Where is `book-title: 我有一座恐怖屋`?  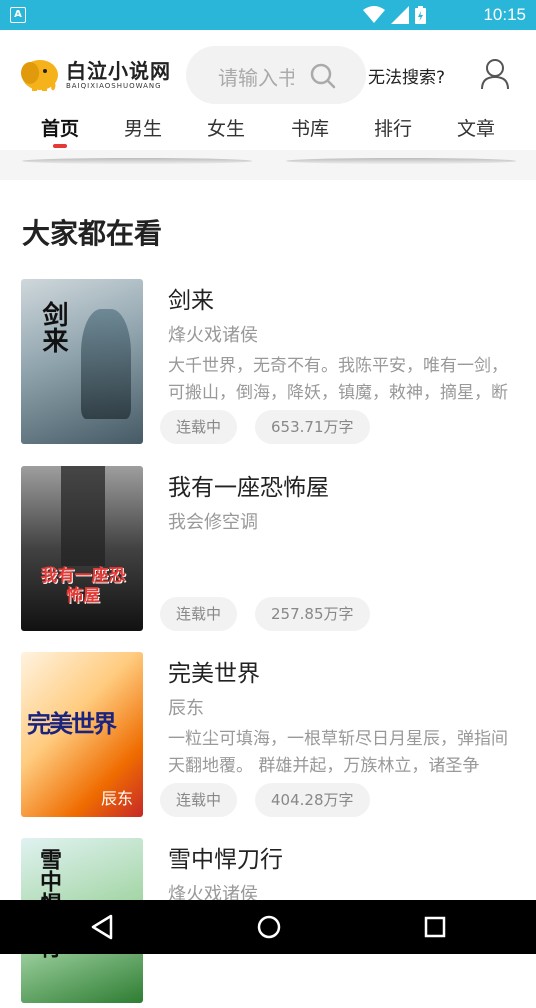 book-title: 我有一座恐怖屋 is located at coordinates (248, 485).